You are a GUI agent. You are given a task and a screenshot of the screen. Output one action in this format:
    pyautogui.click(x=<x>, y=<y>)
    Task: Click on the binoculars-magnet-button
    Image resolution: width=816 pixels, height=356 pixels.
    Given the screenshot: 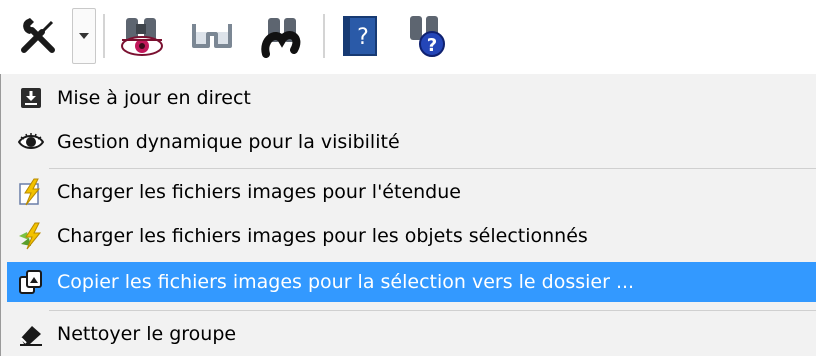 What is the action you would take?
    pyautogui.click(x=282, y=36)
    